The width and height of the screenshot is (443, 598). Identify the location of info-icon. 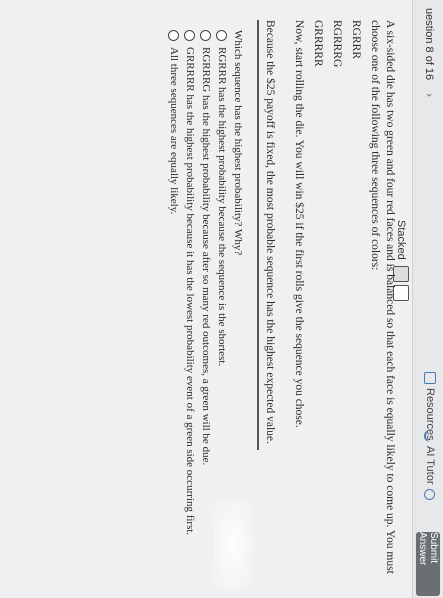
(430, 494).